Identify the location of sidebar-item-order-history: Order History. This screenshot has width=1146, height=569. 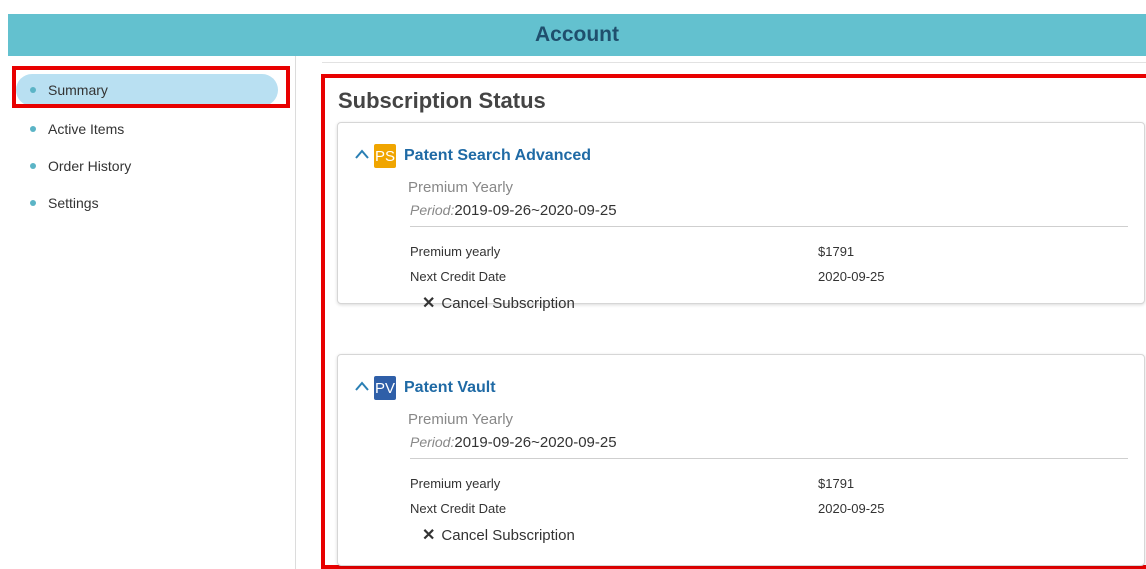
(147, 166).